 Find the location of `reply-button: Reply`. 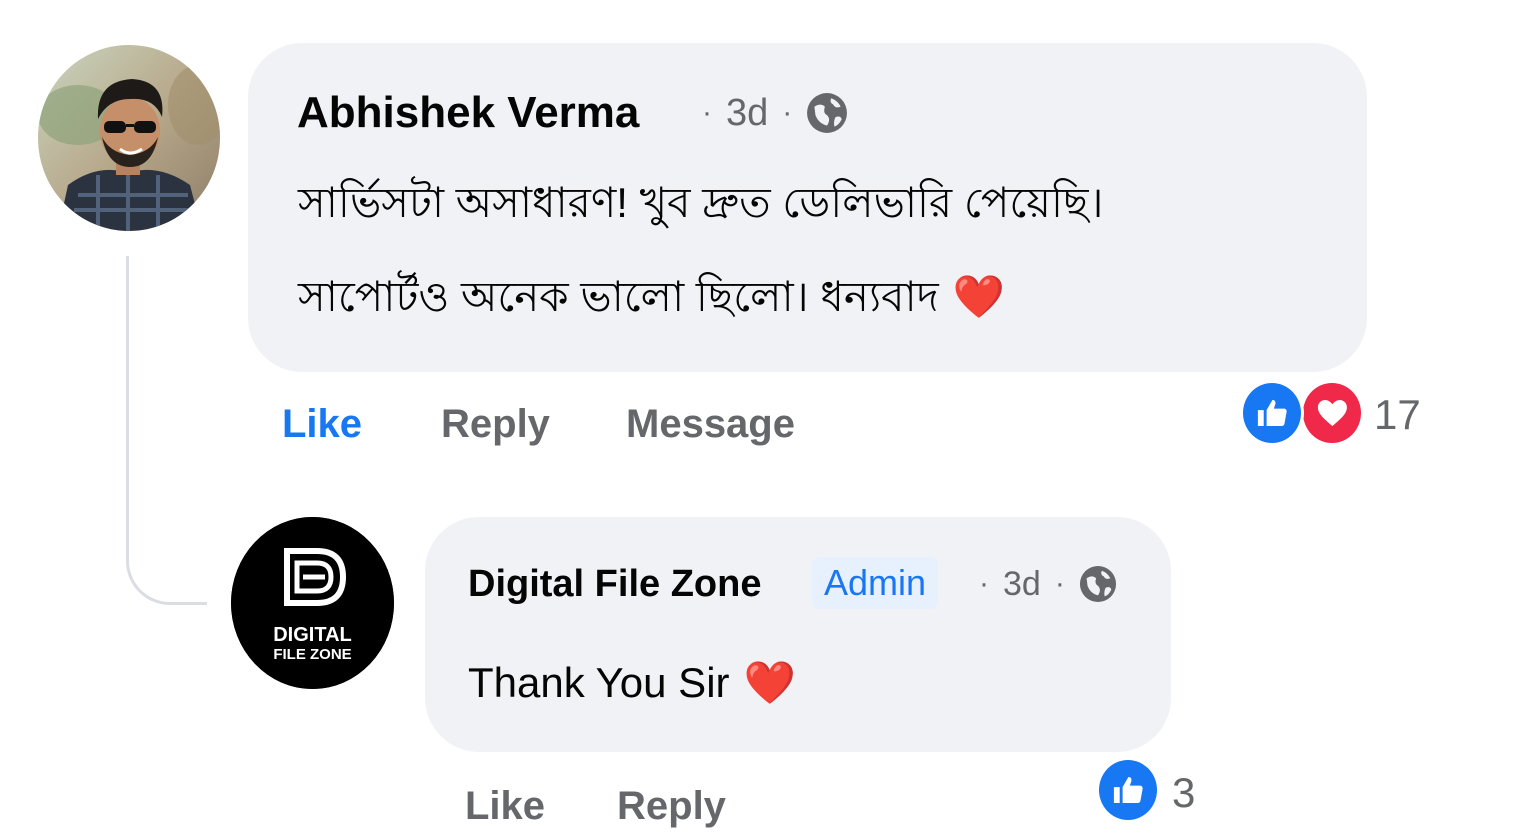

reply-button: Reply is located at coordinates (495, 424).